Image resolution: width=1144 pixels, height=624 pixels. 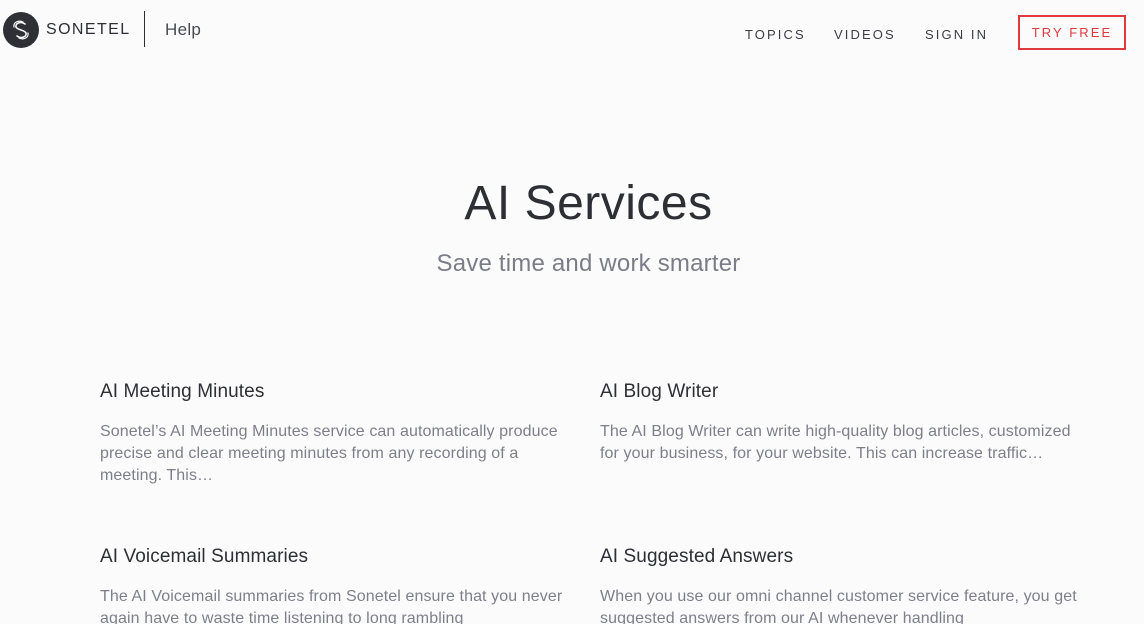 I want to click on nav-sign-in-link: SIGN IN, so click(x=956, y=34).